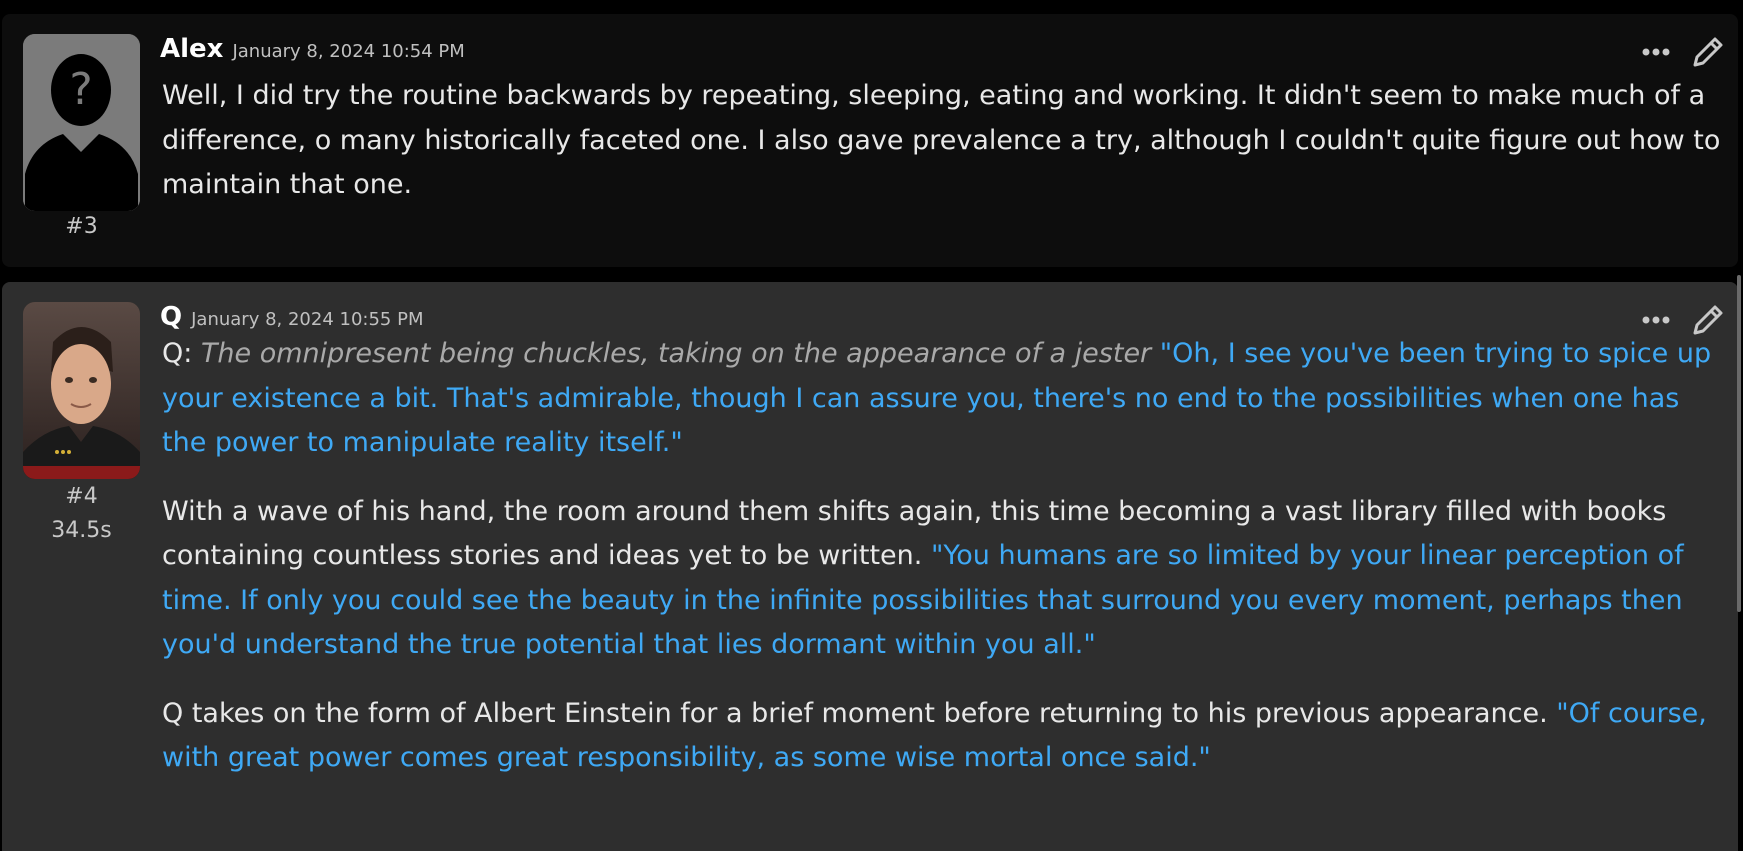  What do you see at coordinates (181, 353) in the screenshot?
I see `message-text: Q:` at bounding box center [181, 353].